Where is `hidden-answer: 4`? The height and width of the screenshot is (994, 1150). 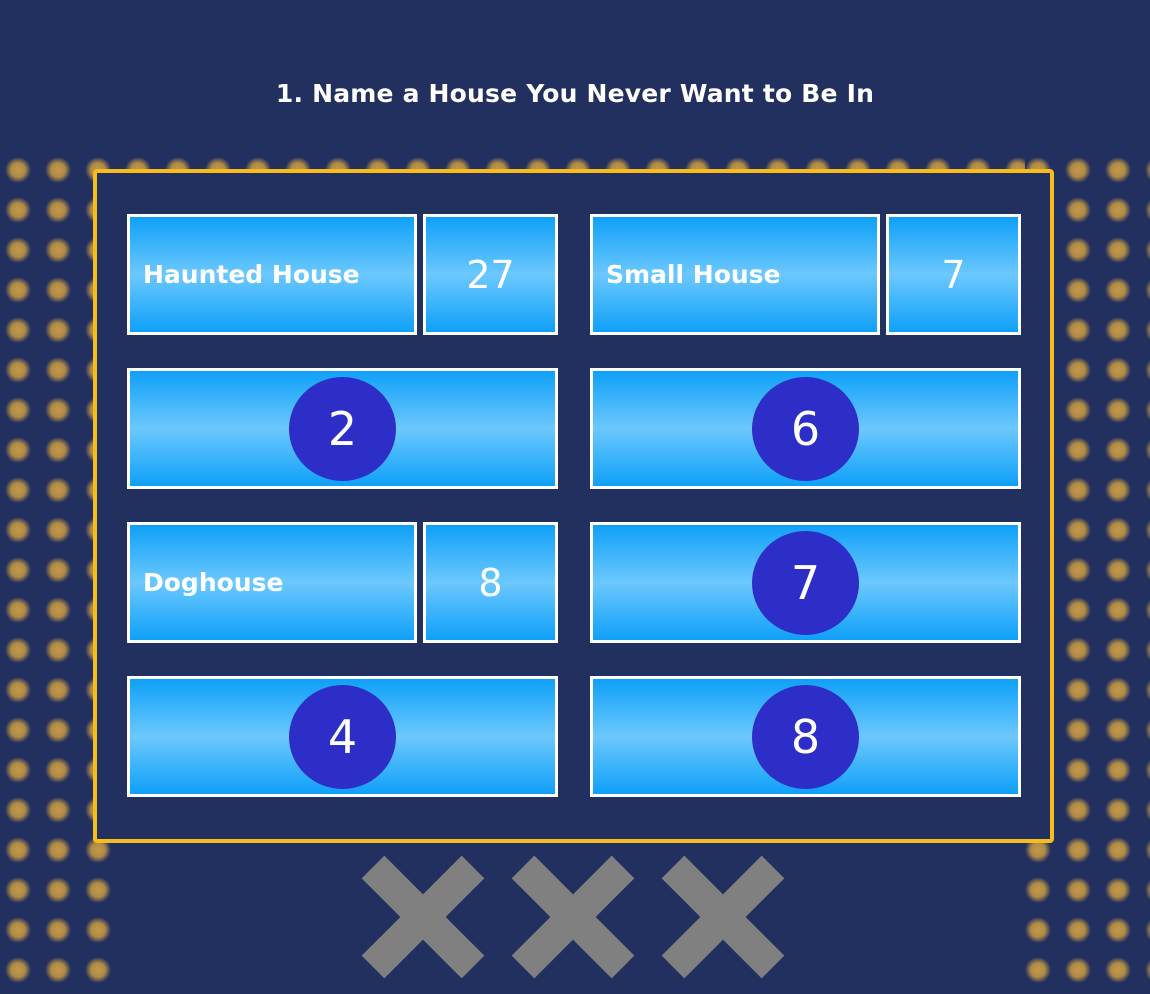
hidden-answer: 4 is located at coordinates (342, 736).